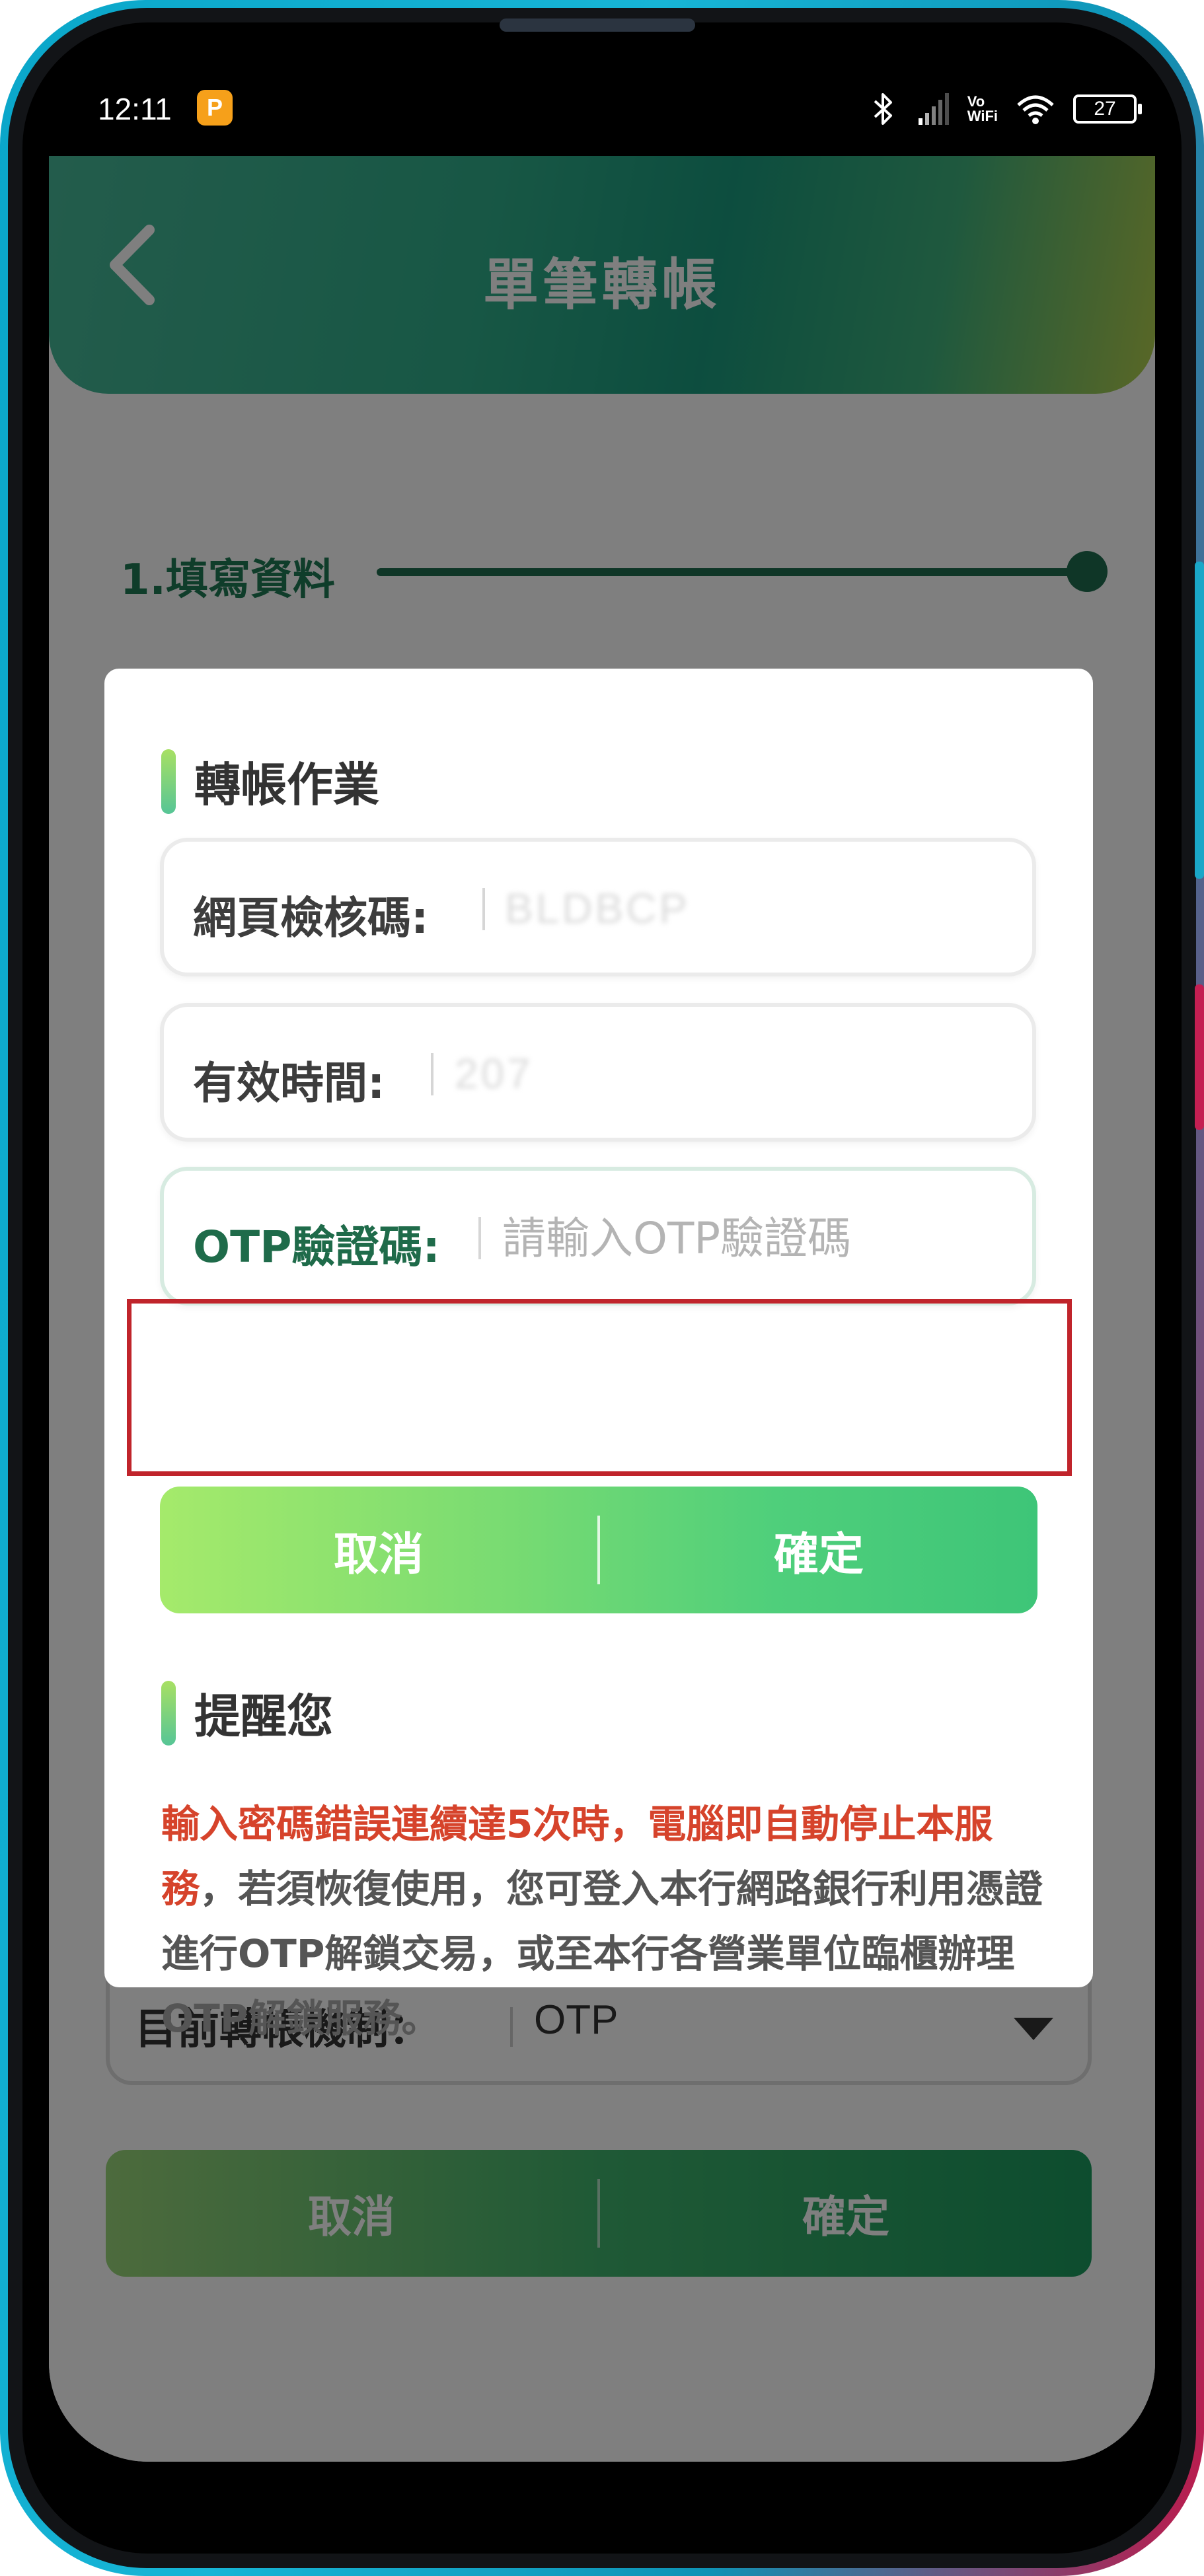 The image size is (1204, 2576). Describe the element at coordinates (753, 1238) in the screenshot. I see `otp-input` at that location.